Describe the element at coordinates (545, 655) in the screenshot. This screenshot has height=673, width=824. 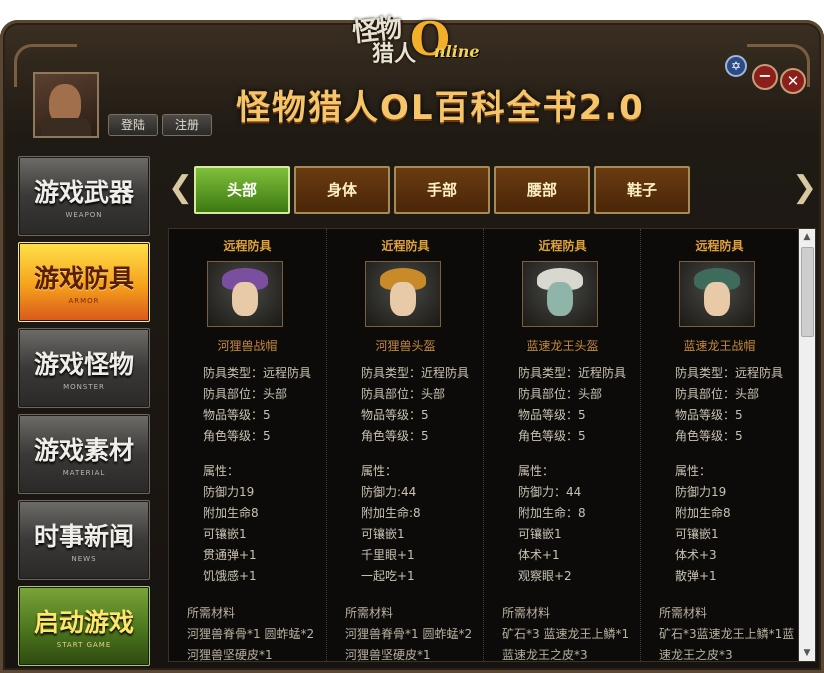
I see `material-line: 蓝速龙王之皮*3` at that location.